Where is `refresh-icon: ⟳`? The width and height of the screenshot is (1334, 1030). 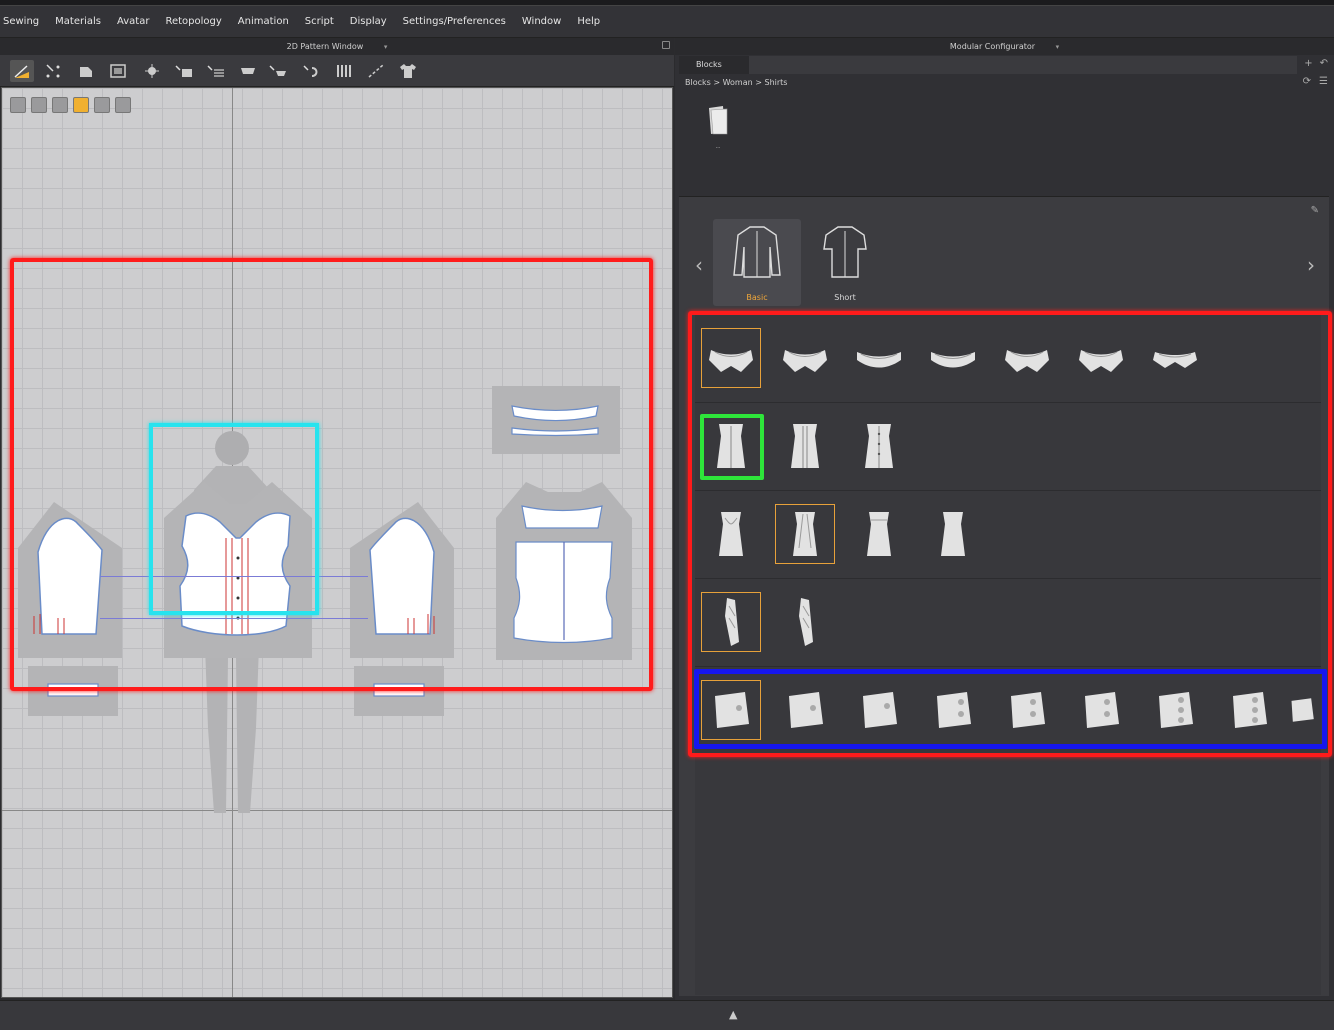 refresh-icon: ⟳ is located at coordinates (1307, 81).